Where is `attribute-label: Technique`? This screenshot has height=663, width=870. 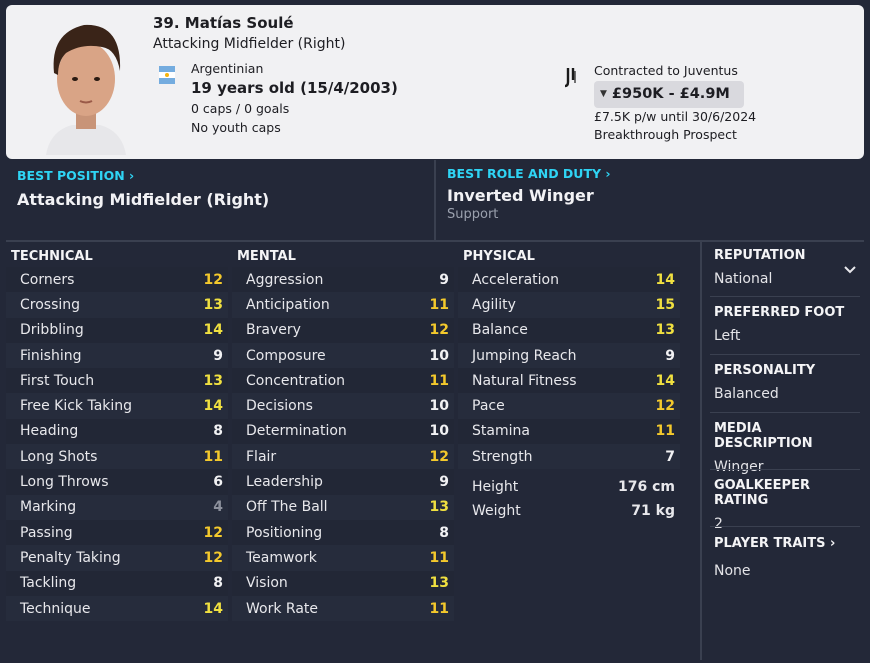
attribute-label: Technique is located at coordinates (55, 608).